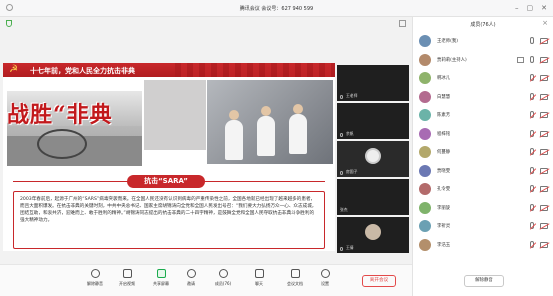 The width and height of the screenshot is (553, 296). Describe the element at coordinates (483, 41) in the screenshot. I see `member-row: 王老师(我)` at that location.